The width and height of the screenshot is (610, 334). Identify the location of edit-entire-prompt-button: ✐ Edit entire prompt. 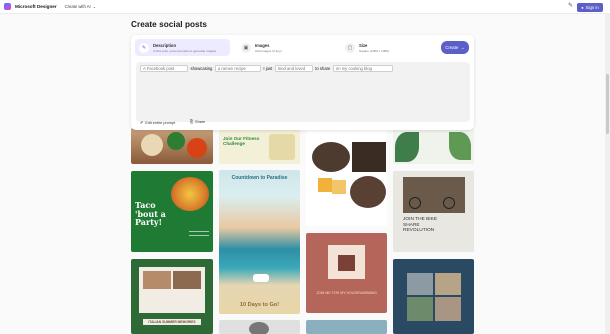
(158, 123).